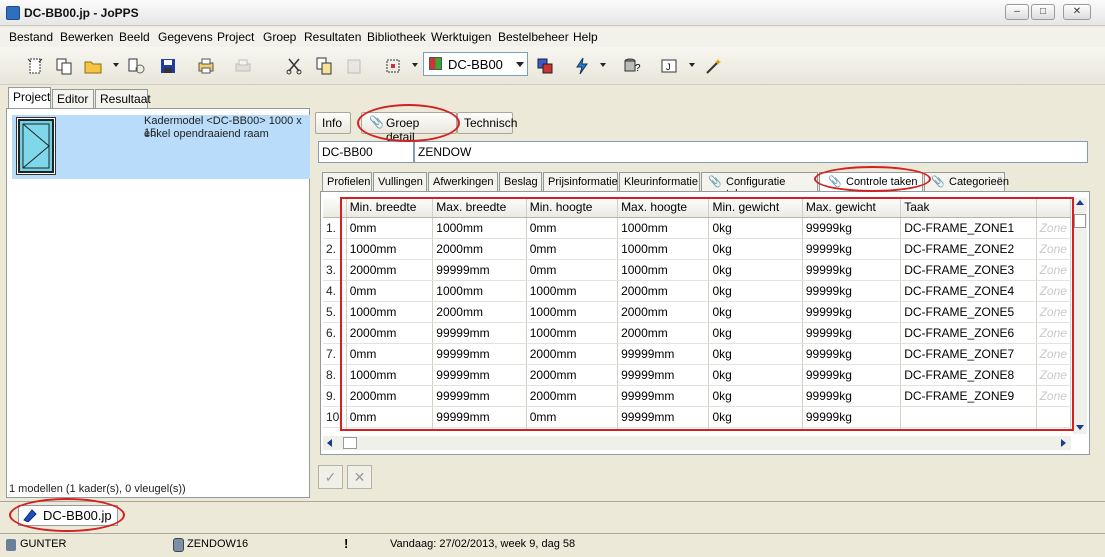 The width and height of the screenshot is (1105, 557). What do you see at coordinates (350, 443) in the screenshot?
I see `hscroll-thumb` at bounding box center [350, 443].